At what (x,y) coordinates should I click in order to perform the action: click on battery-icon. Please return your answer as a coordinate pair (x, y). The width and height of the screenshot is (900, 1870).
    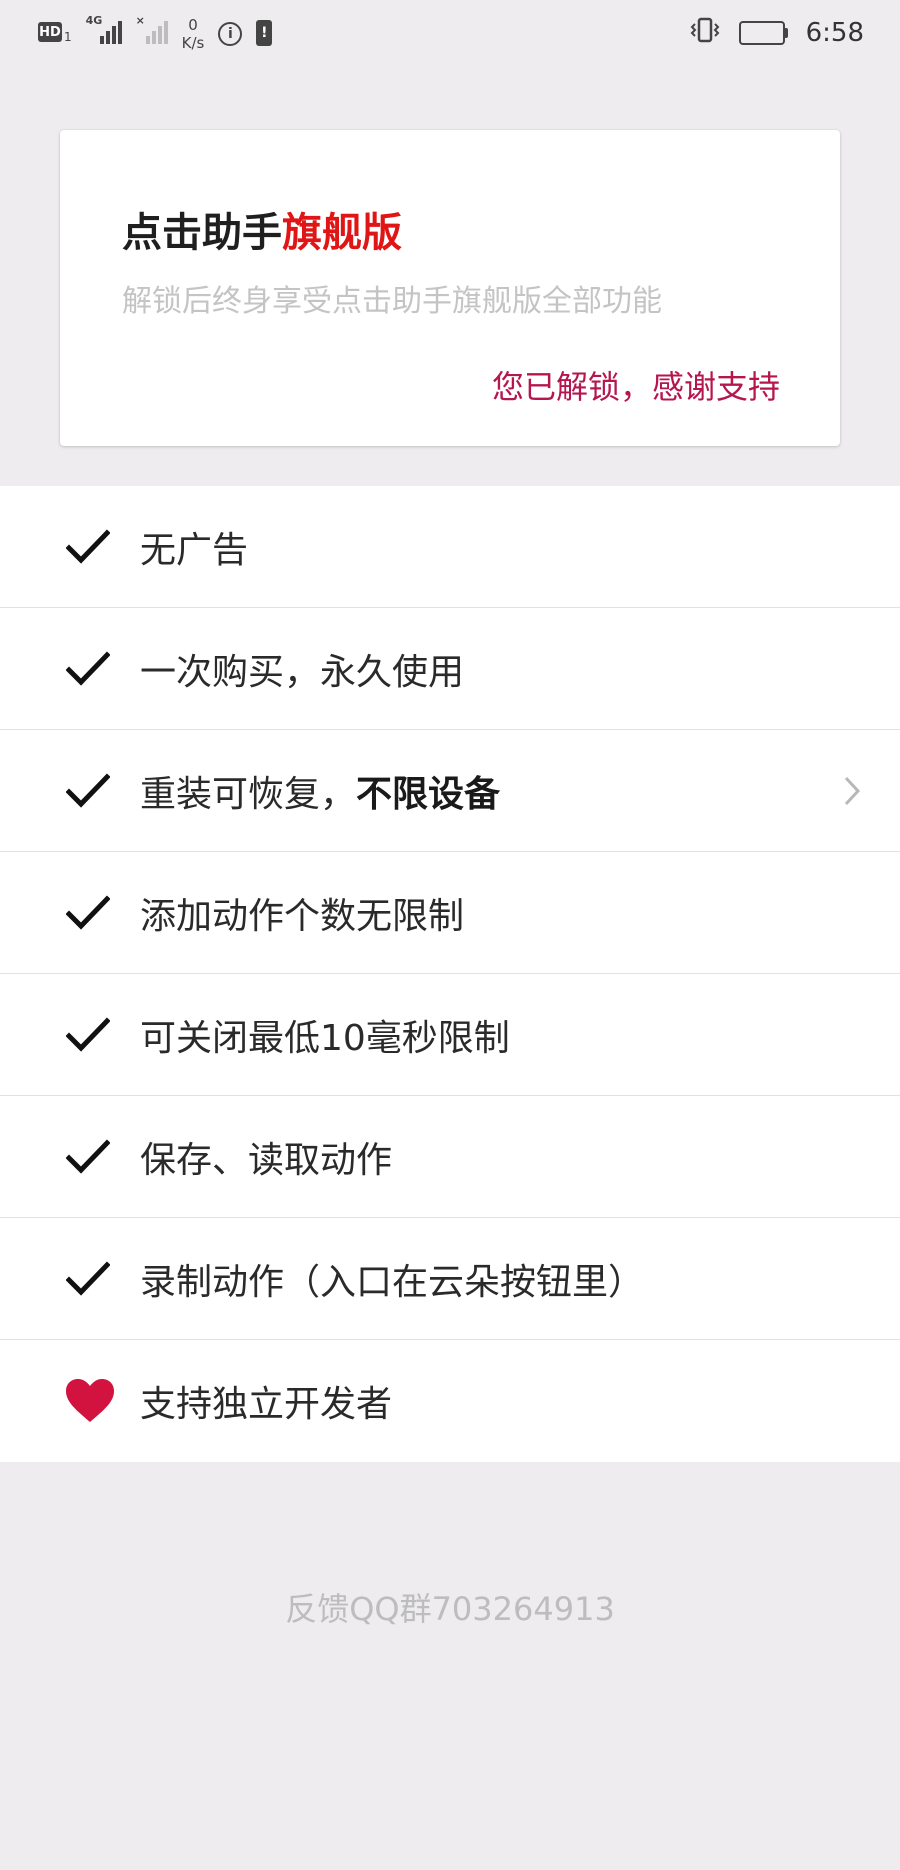
    Looking at the image, I should click on (763, 33).